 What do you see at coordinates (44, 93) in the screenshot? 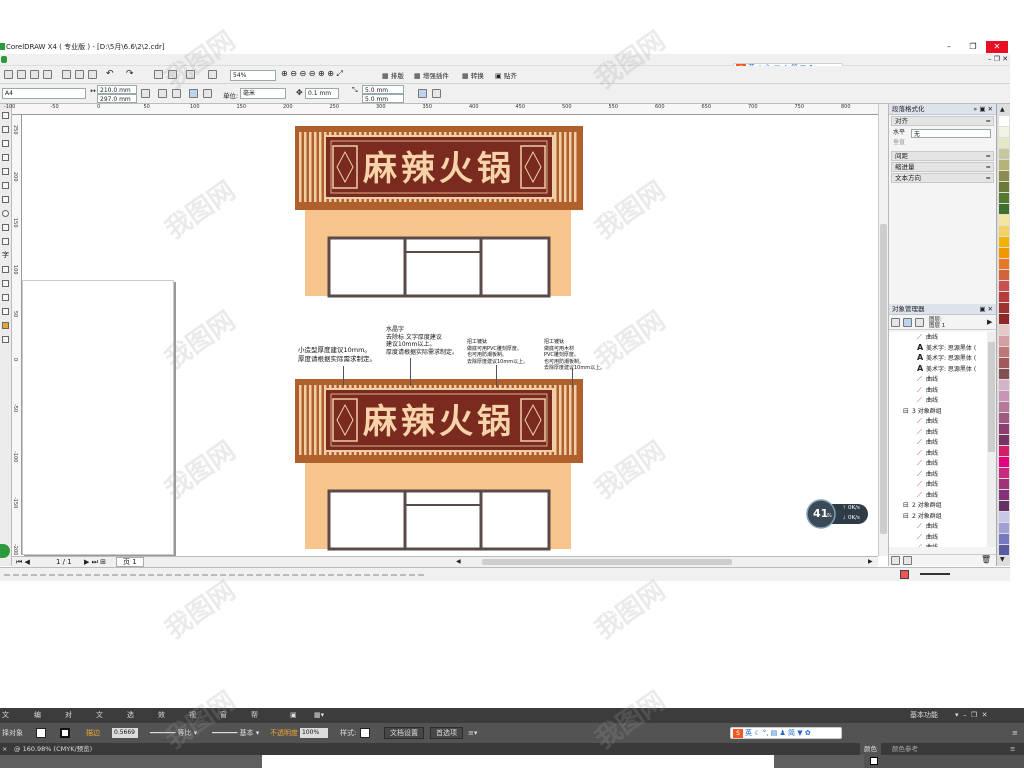
I see `paper-size-select: A4` at bounding box center [44, 93].